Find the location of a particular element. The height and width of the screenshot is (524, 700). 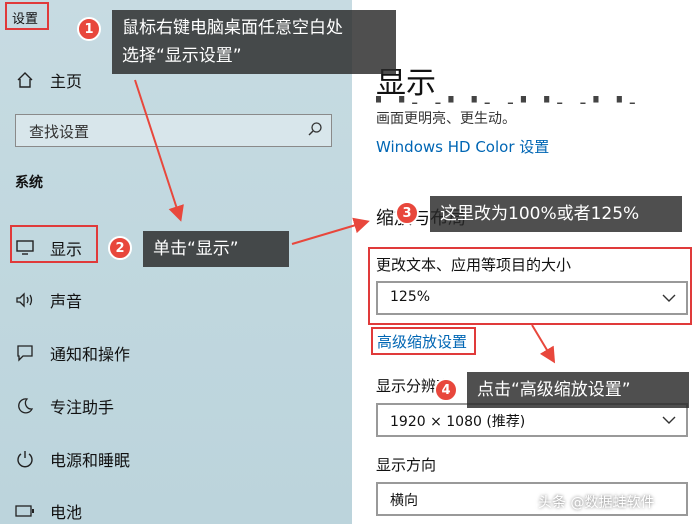

annotation-badge-4: 4 is located at coordinates (446, 390).